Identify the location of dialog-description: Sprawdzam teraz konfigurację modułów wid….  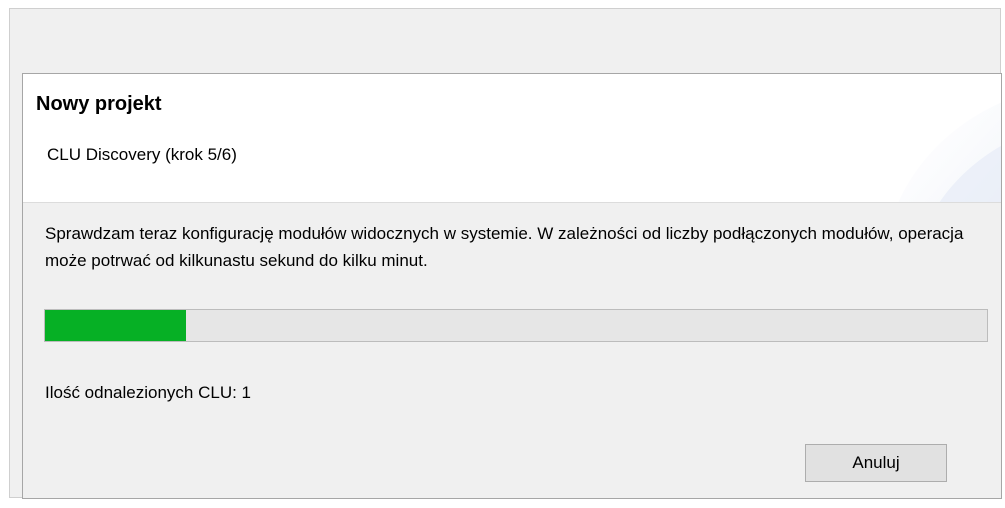
(504, 247).